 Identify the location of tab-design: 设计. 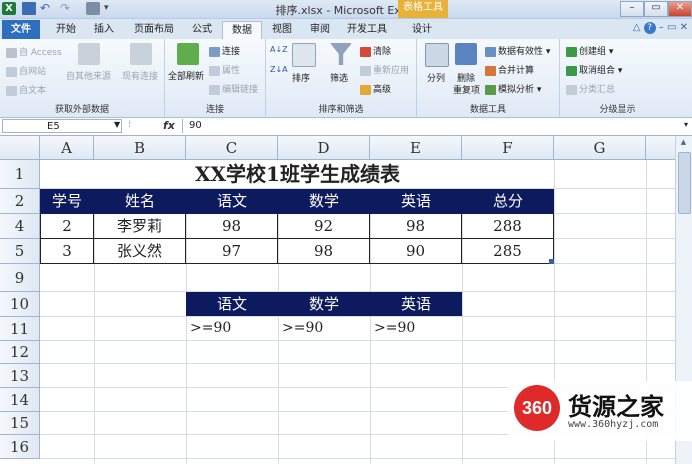
(422, 29).